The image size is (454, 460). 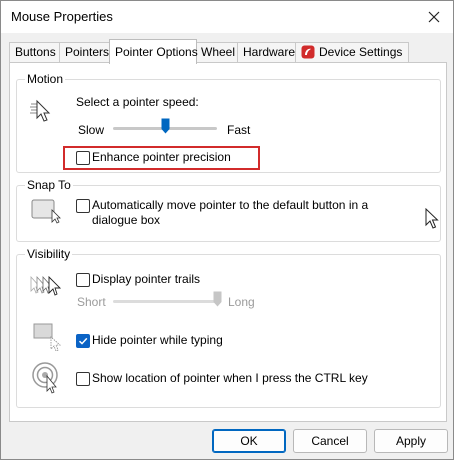 What do you see at coordinates (45, 79) in the screenshot?
I see `motion-group-label: Motion` at bounding box center [45, 79].